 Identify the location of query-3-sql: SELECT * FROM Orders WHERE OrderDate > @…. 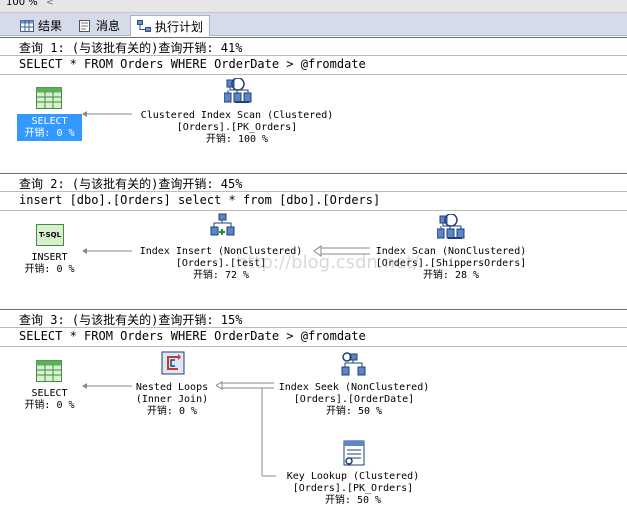
(192, 336).